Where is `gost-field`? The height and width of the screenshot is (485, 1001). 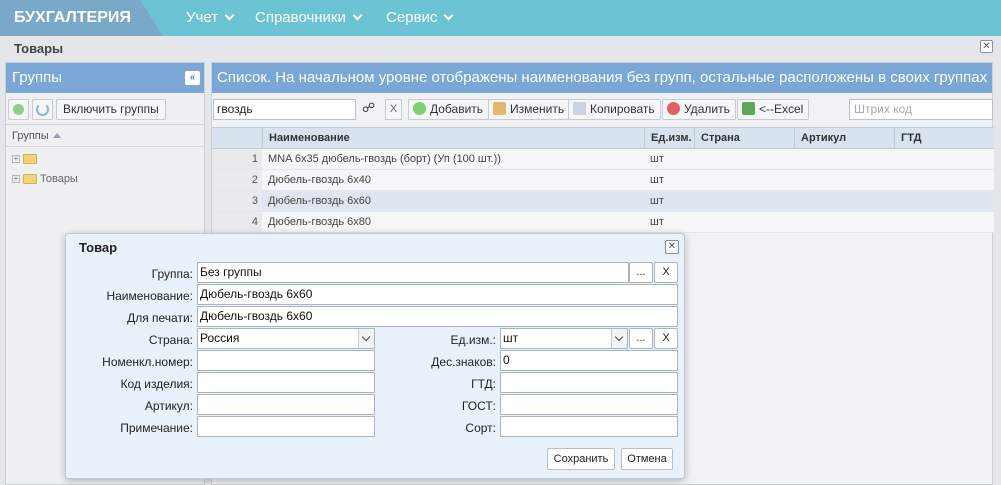
gost-field is located at coordinates (589, 404).